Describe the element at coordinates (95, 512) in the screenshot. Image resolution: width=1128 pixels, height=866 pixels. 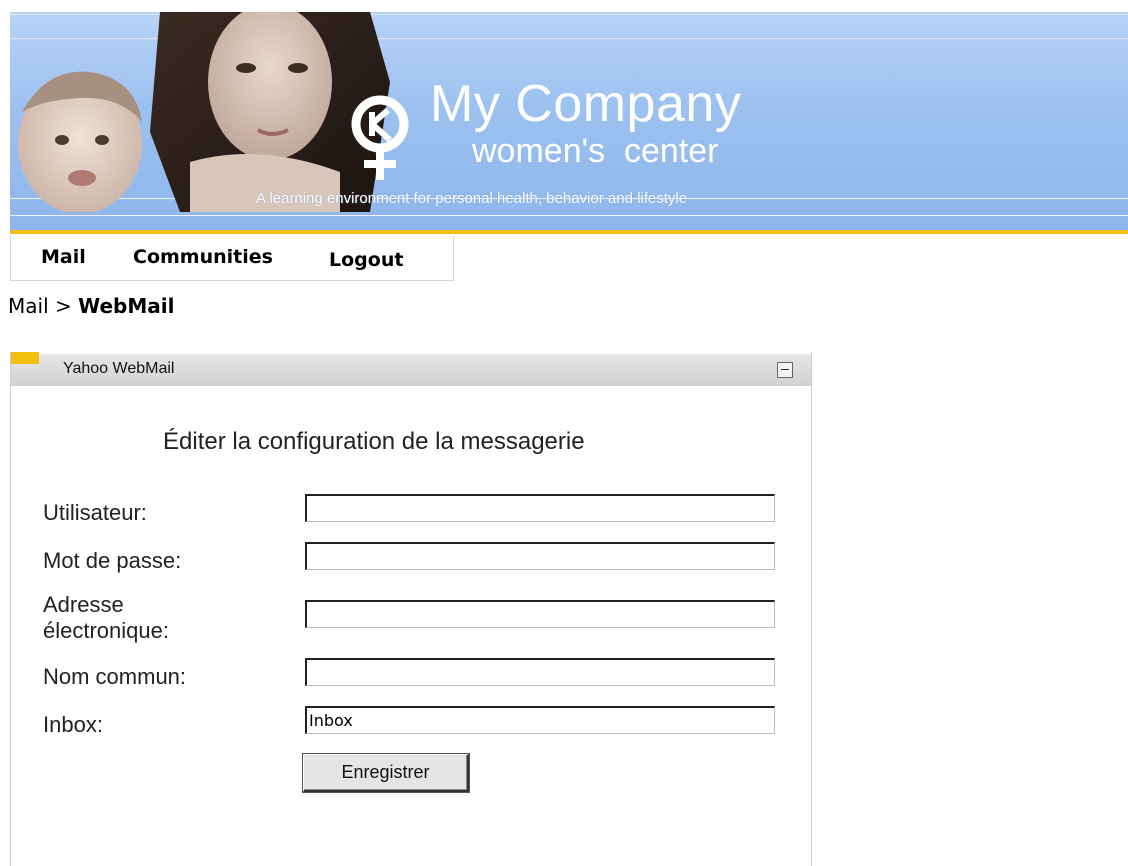
I see `username-label: Utilisateur:` at that location.